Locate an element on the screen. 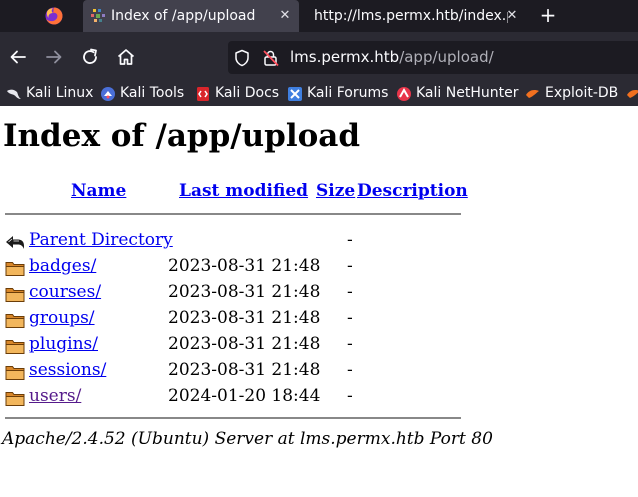 The image size is (638, 497). kali-dragon-icon is located at coordinates (14, 94).